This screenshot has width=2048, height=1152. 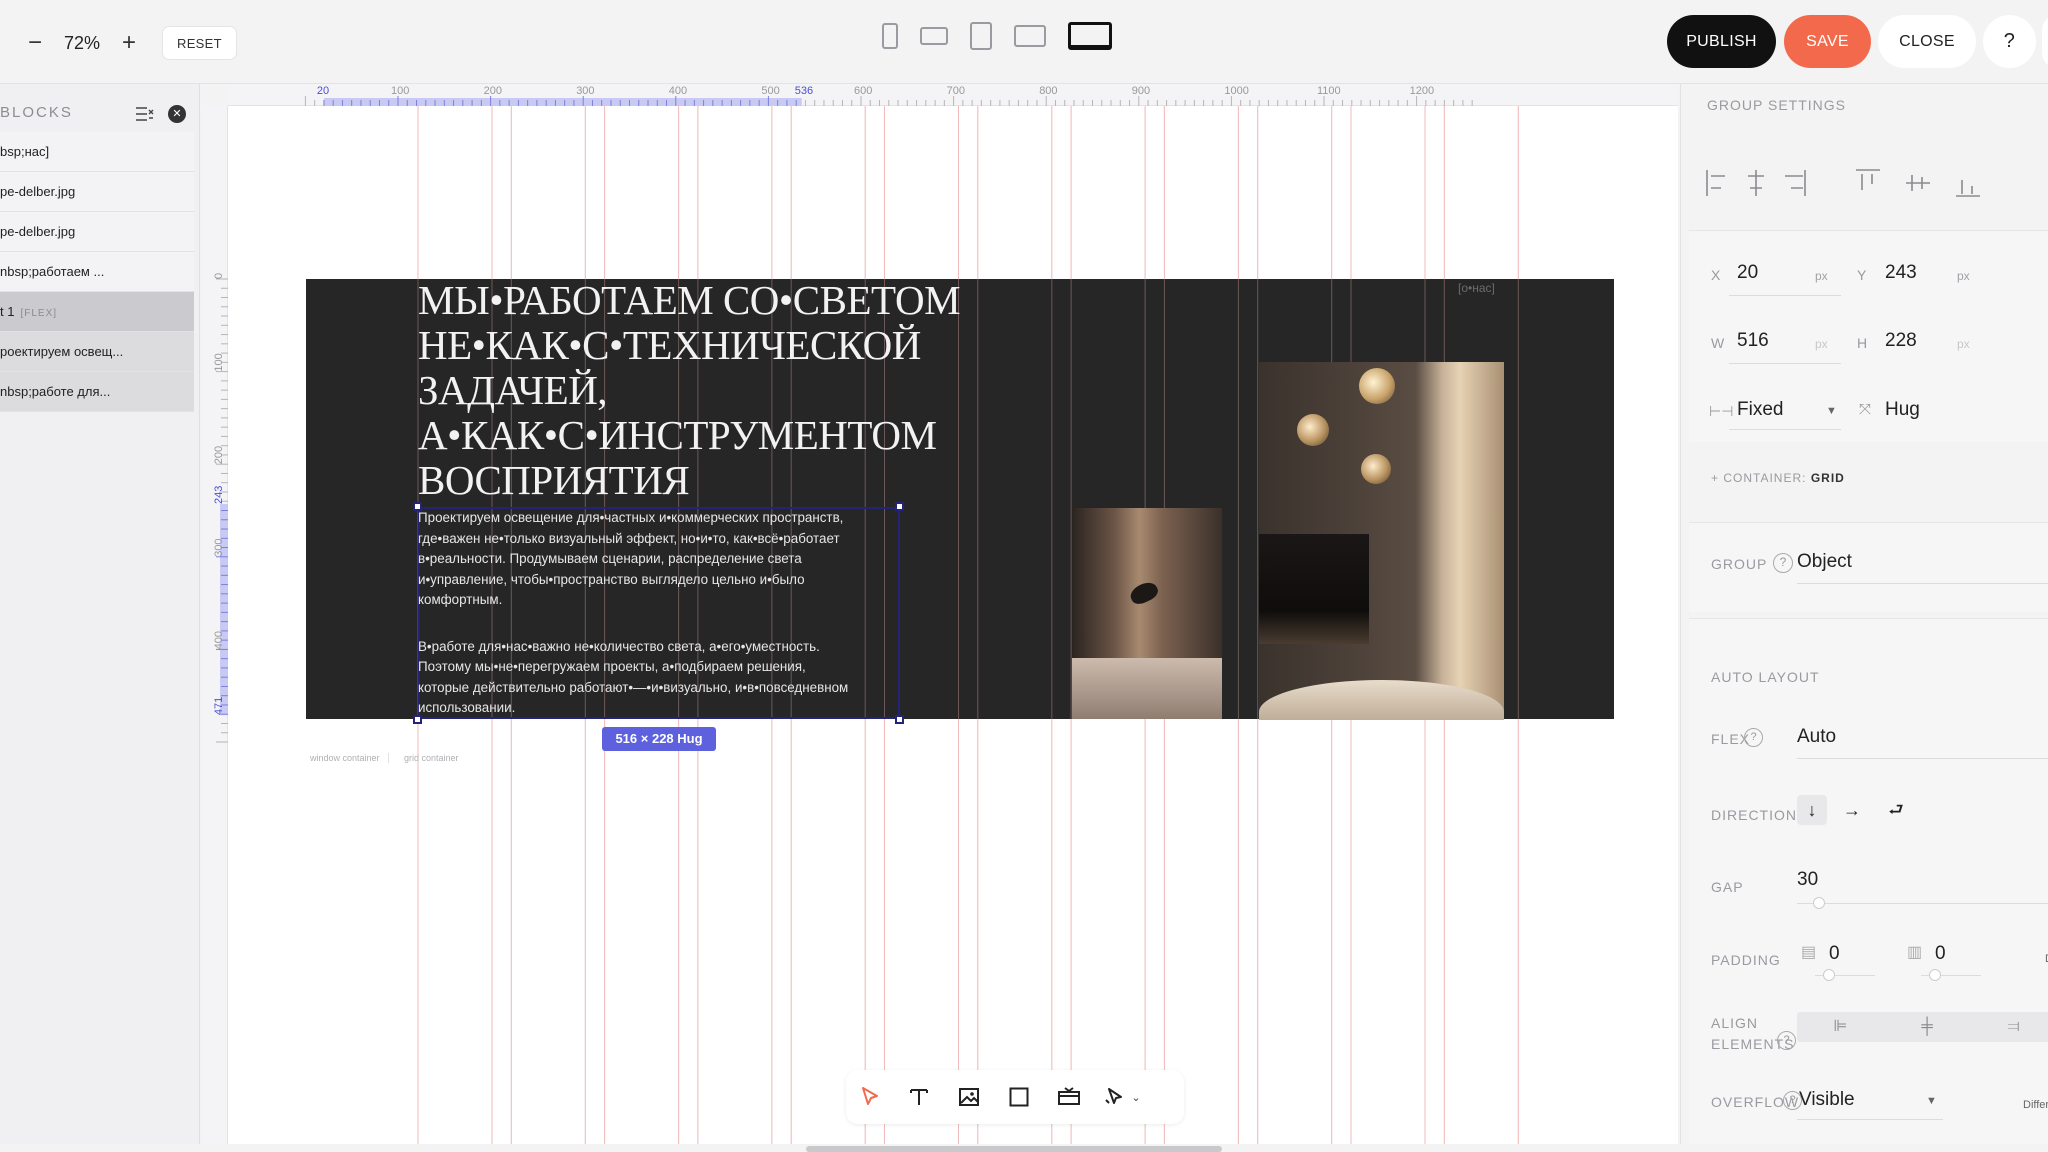 I want to click on padding-vertical-input: 0, so click(x=1834, y=954).